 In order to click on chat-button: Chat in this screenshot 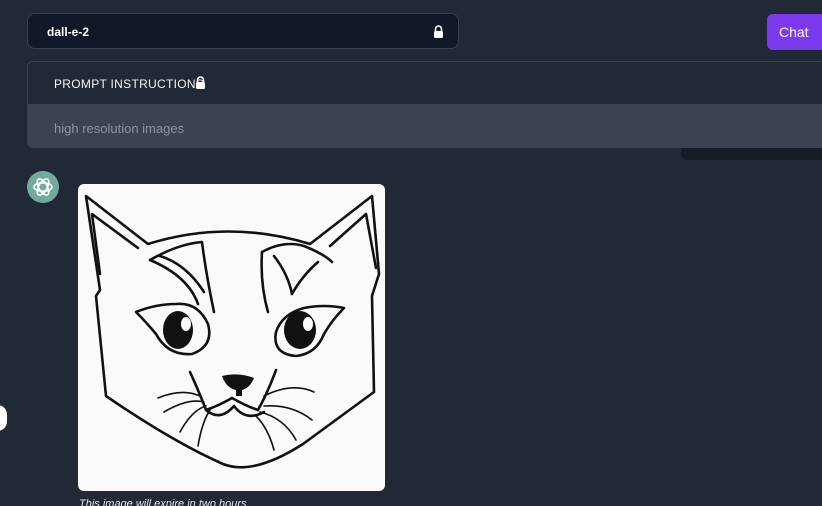, I will do `click(794, 32)`.